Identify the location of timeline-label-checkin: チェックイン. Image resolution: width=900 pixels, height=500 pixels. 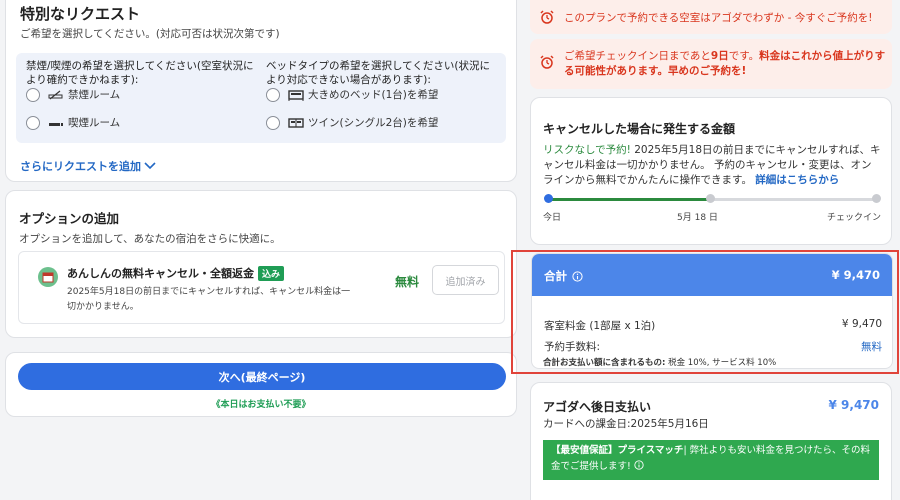
(854, 218).